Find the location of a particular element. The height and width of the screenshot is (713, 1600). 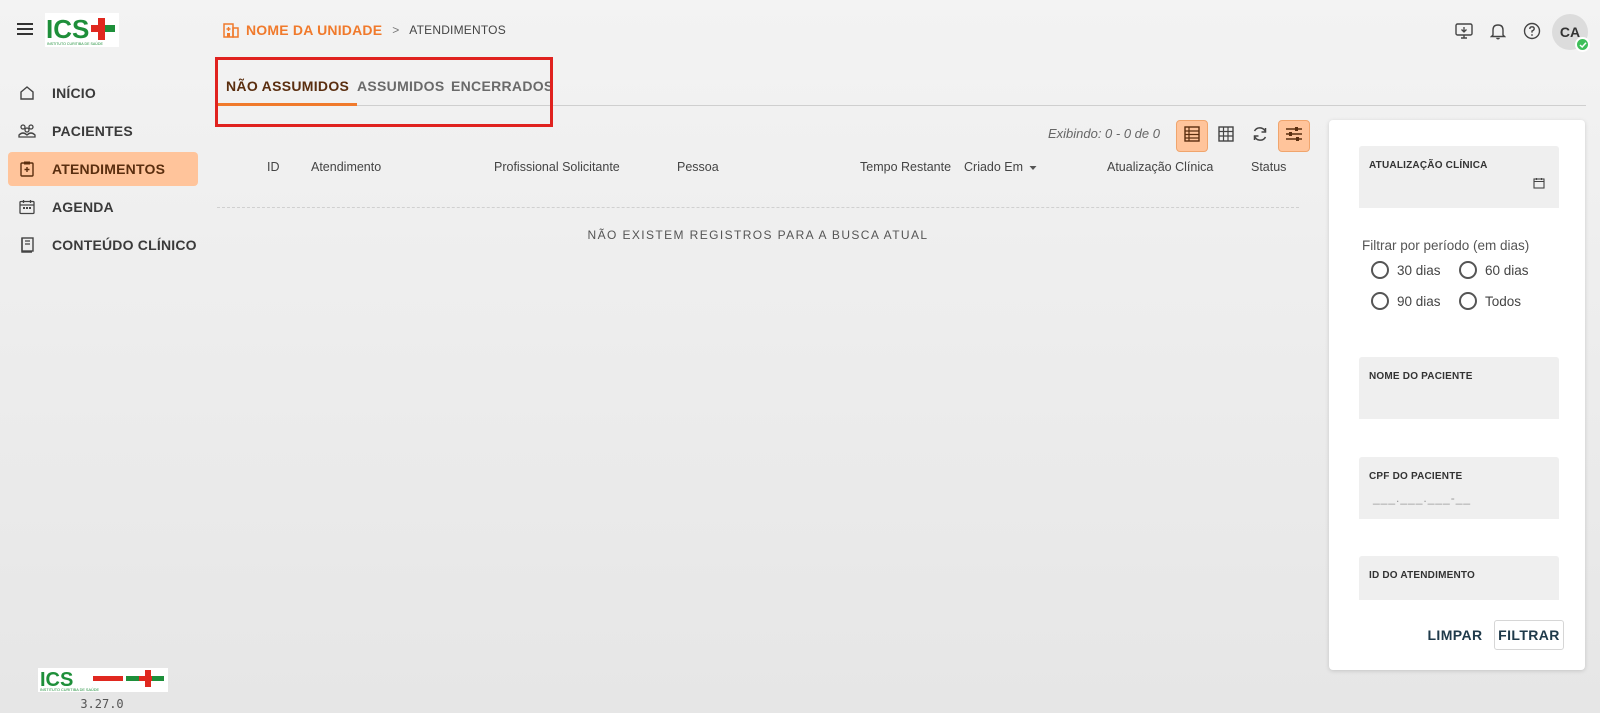

monitor-help-icon is located at coordinates (1464, 31).